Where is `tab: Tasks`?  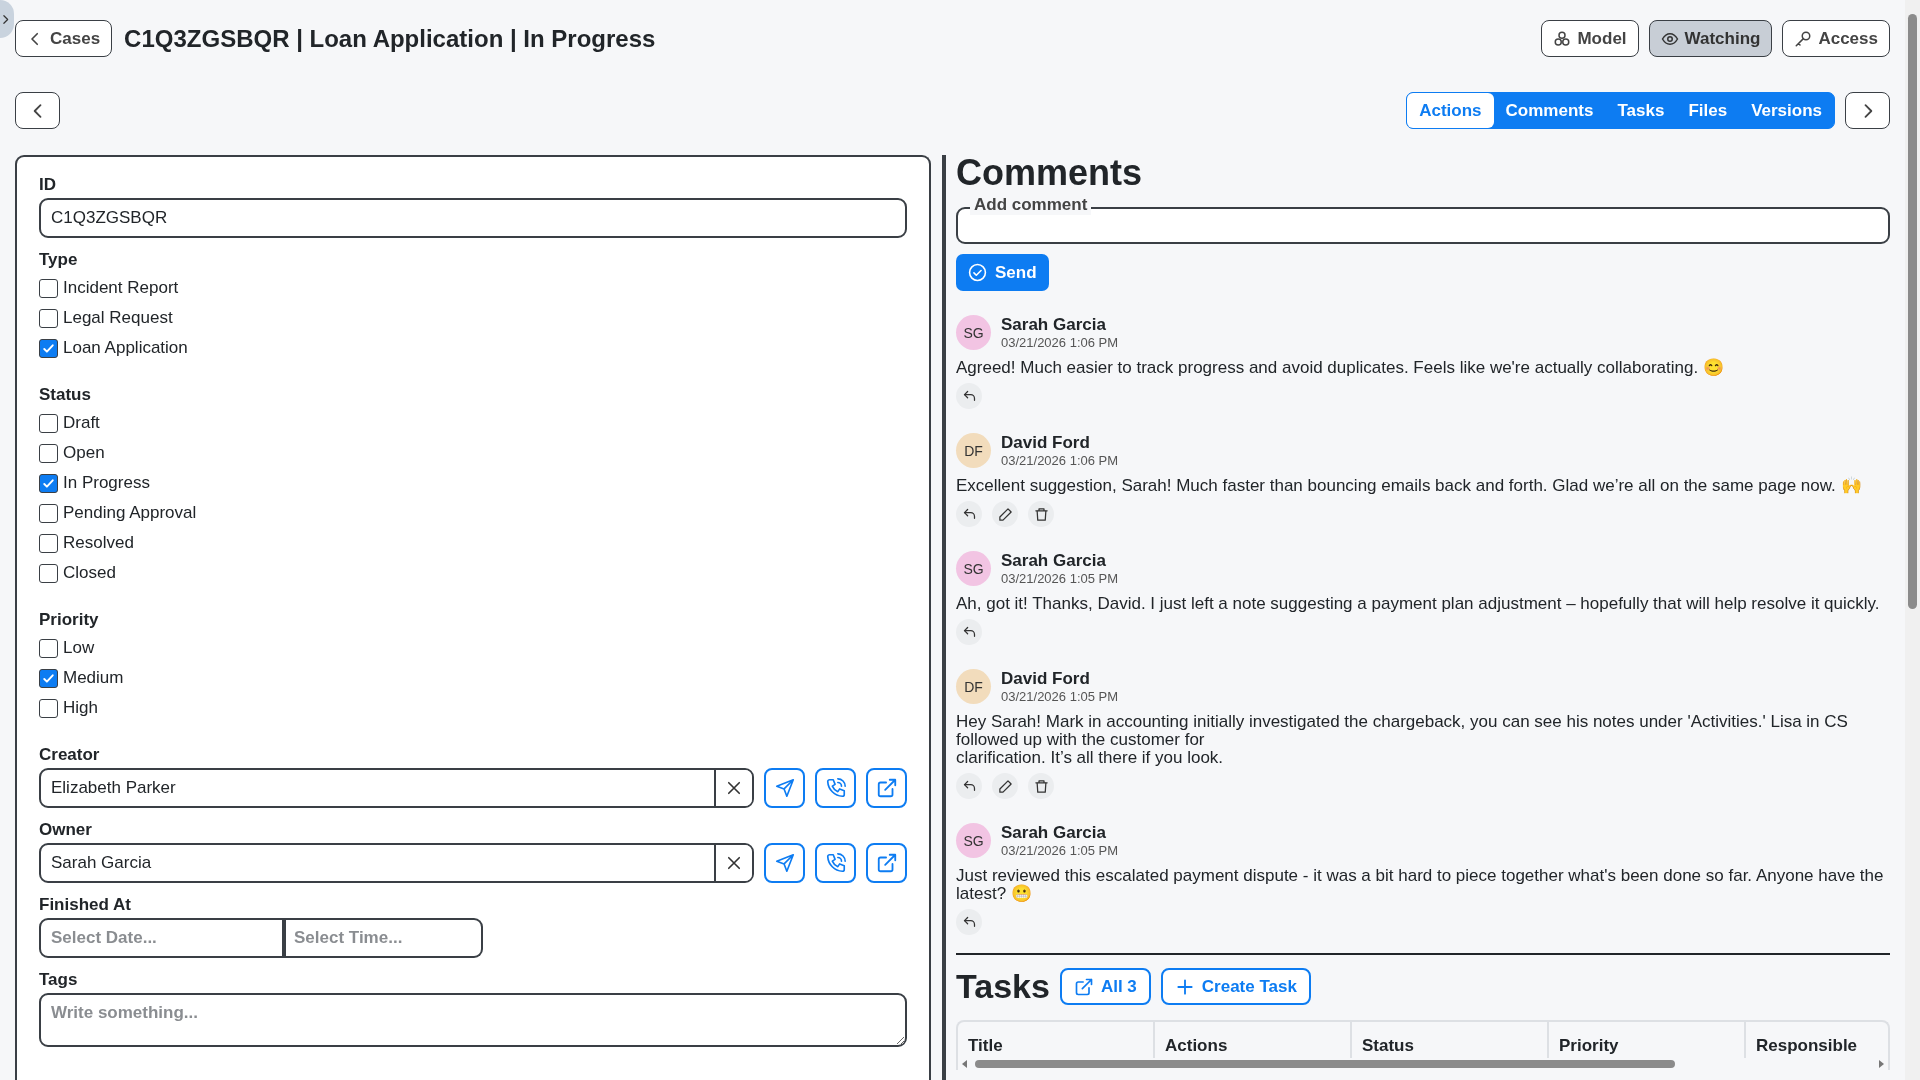
tab: Tasks is located at coordinates (1641, 110).